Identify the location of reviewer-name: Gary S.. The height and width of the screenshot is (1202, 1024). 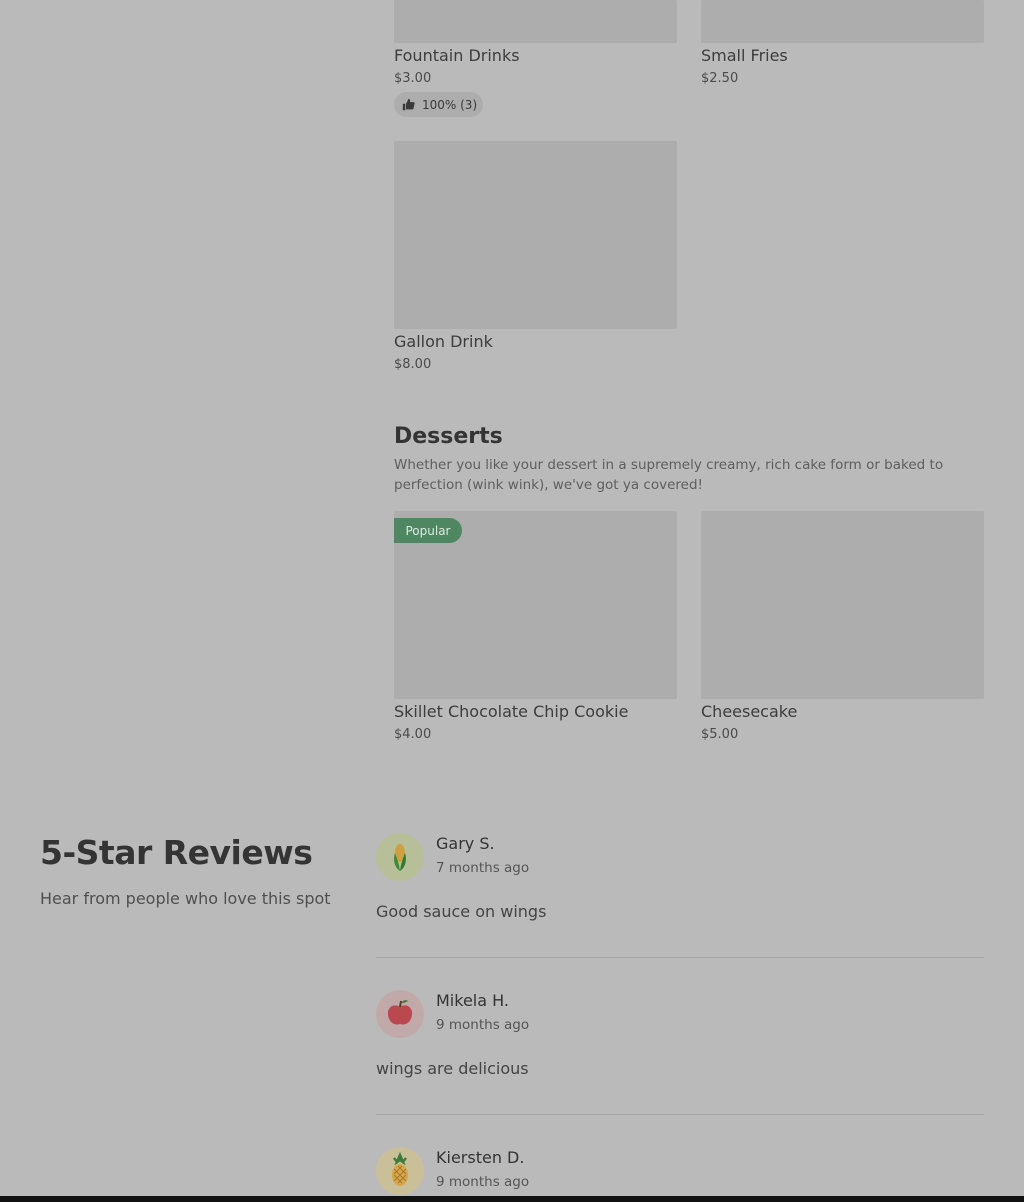
(465, 843).